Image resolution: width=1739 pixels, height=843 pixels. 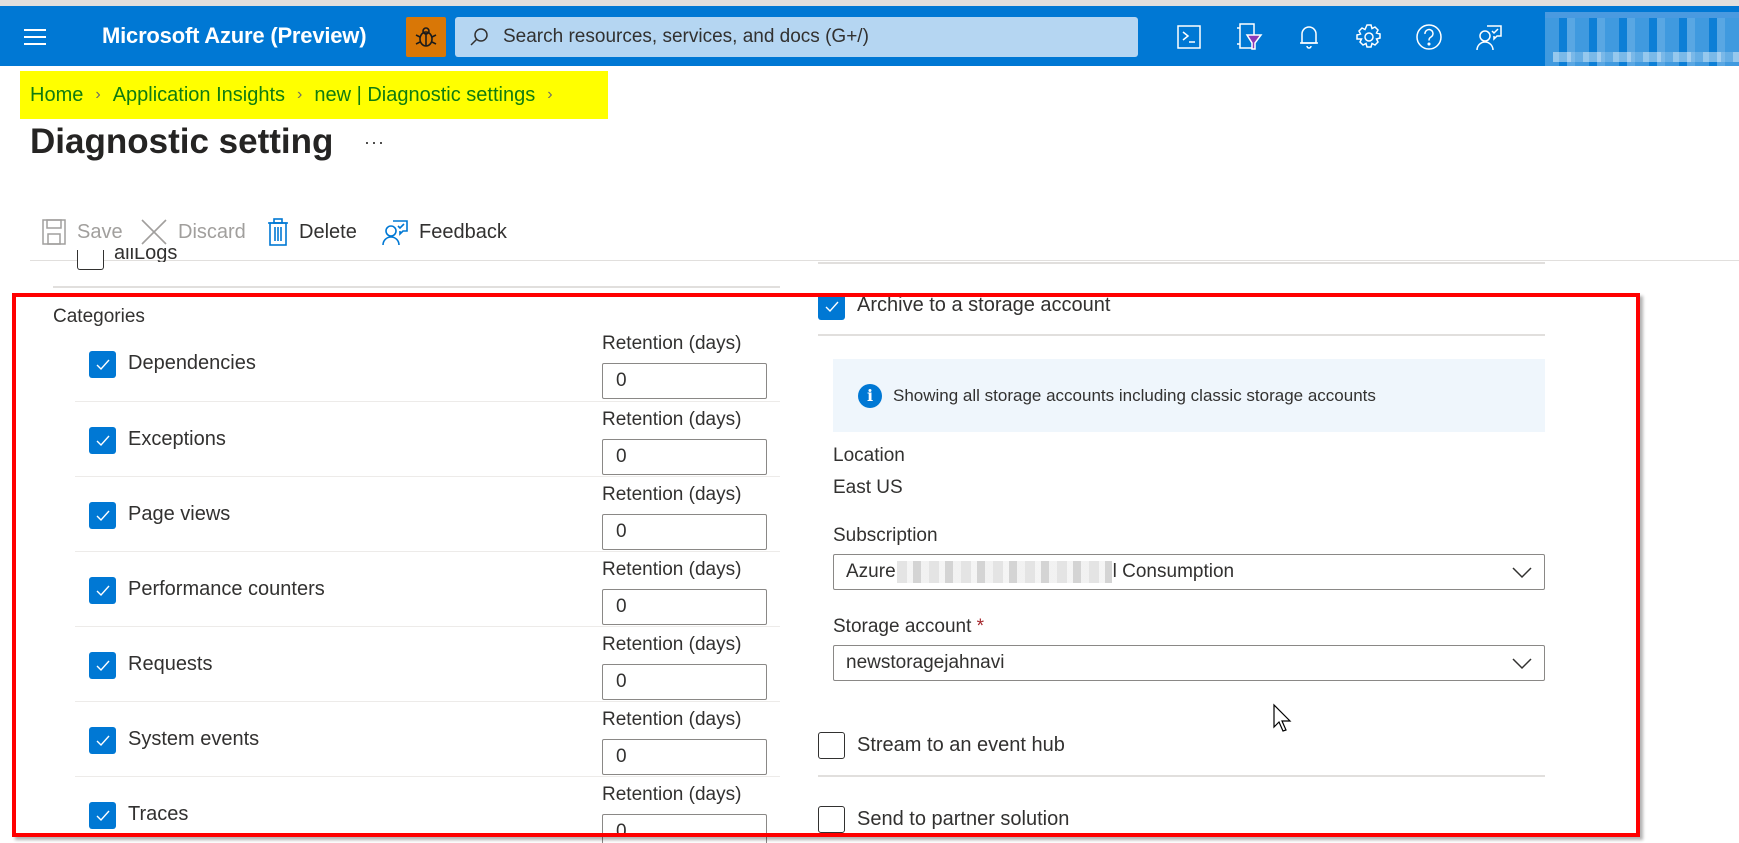 I want to click on settings-button, so click(x=1369, y=37).